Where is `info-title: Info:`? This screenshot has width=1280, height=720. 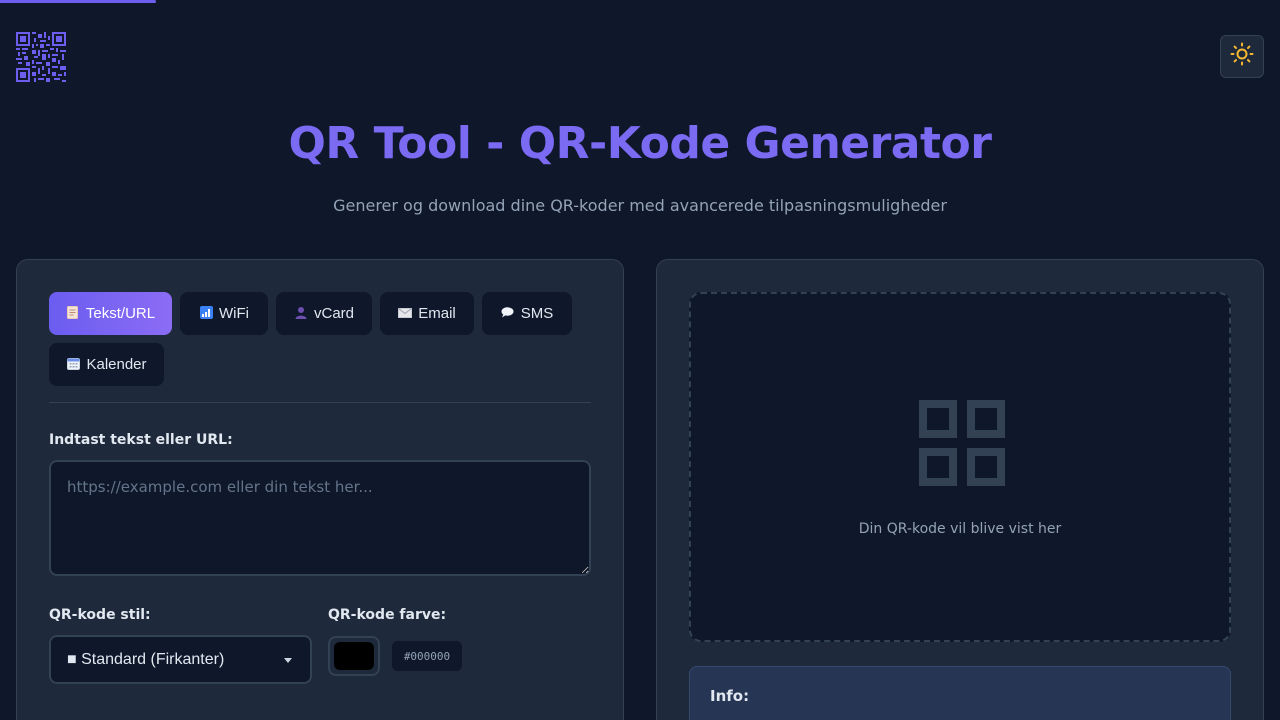
info-title: Info: is located at coordinates (730, 696).